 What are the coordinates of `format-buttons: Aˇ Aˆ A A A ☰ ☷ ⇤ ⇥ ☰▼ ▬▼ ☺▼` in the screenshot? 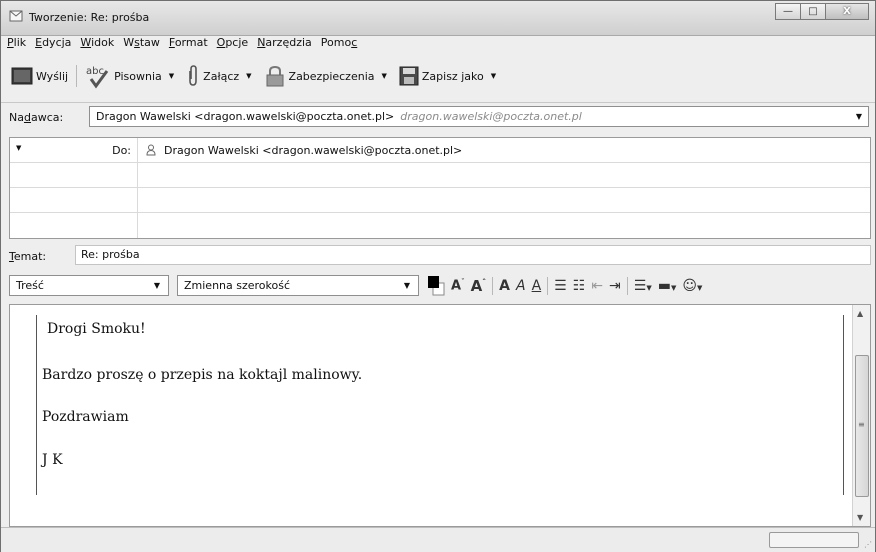 It's located at (564, 286).